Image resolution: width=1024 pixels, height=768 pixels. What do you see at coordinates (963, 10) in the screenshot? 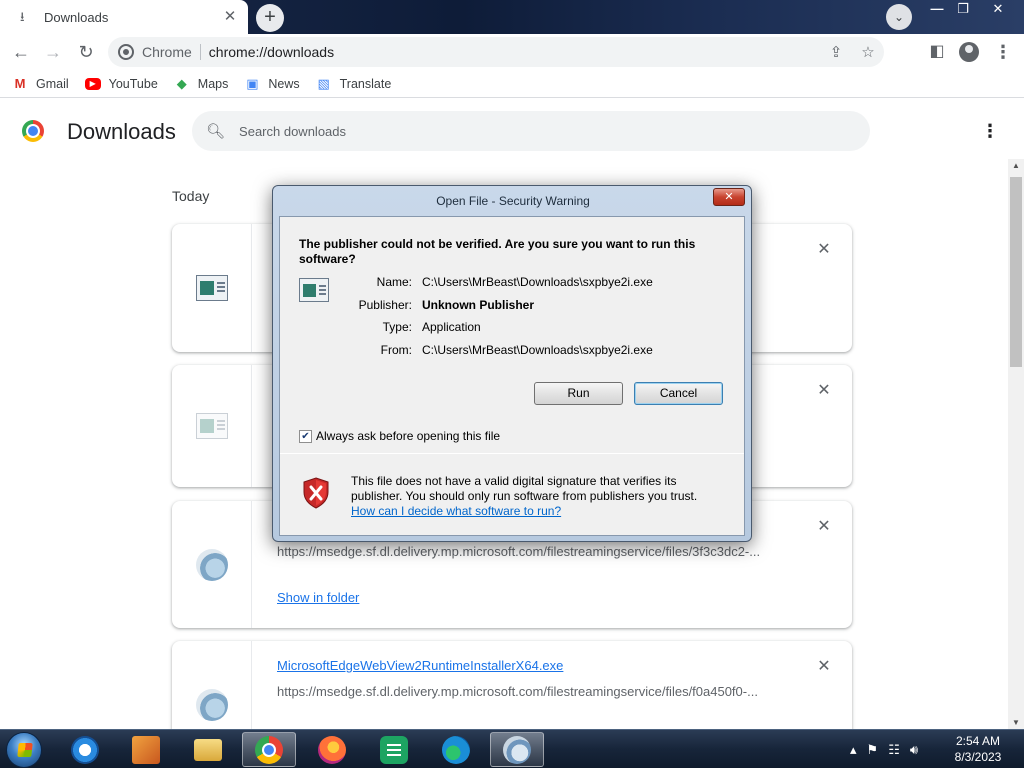
I see `window-restore-button: ❐` at bounding box center [963, 10].